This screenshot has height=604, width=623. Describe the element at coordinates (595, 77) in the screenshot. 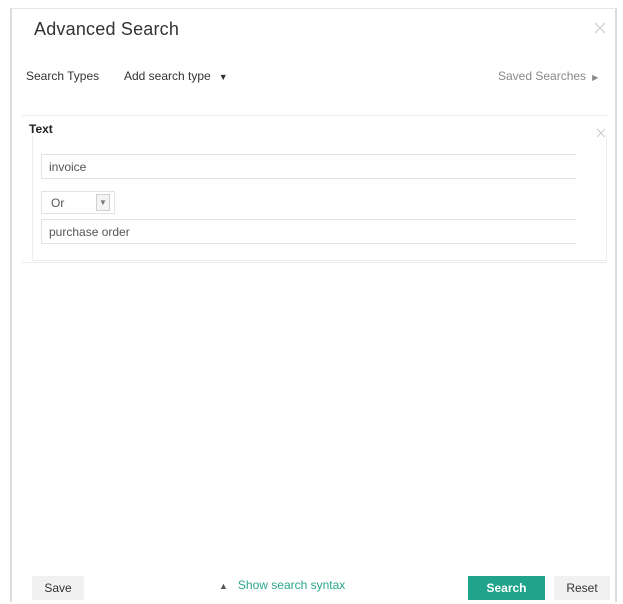

I see `caret-right-icon: ▶` at that location.